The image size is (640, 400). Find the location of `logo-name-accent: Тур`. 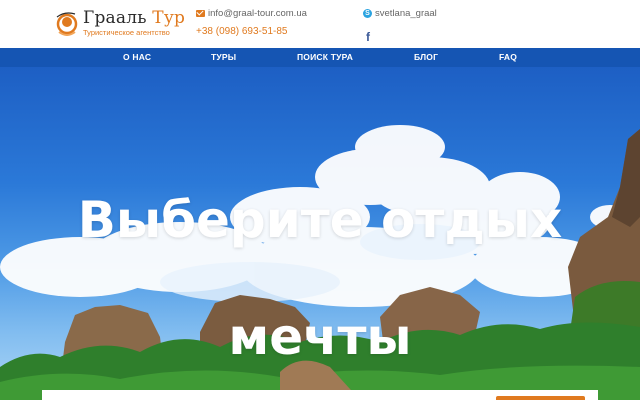

logo-name-accent: Тур is located at coordinates (169, 18).